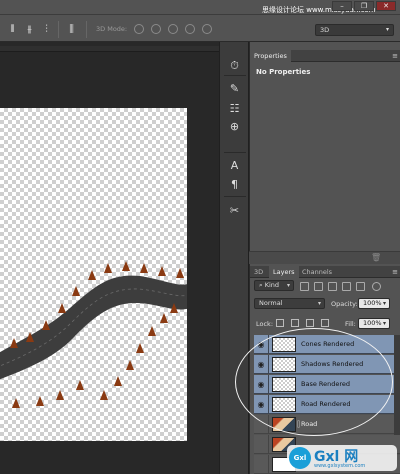 The image size is (400, 474). What do you see at coordinates (325, 30) in the screenshot?
I see `workspace-value: 3D` at bounding box center [325, 30].